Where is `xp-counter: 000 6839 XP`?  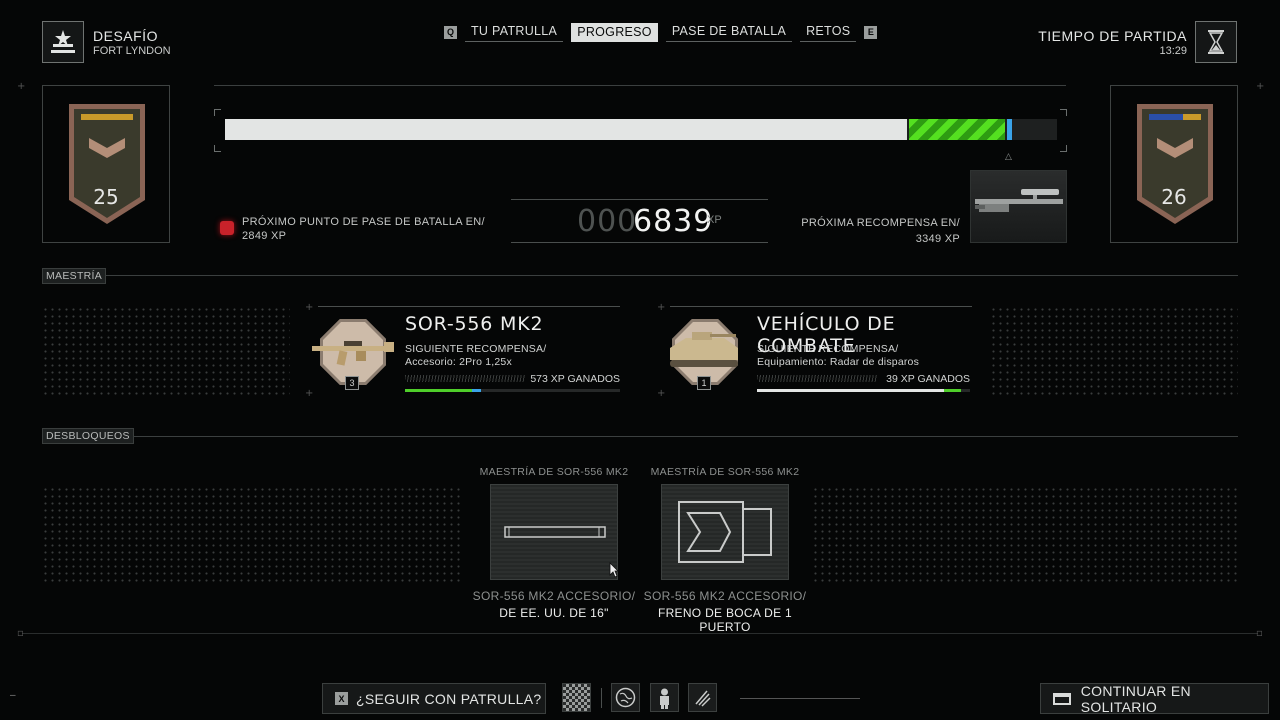
xp-counter: 000 6839 XP is located at coordinates (639, 221).